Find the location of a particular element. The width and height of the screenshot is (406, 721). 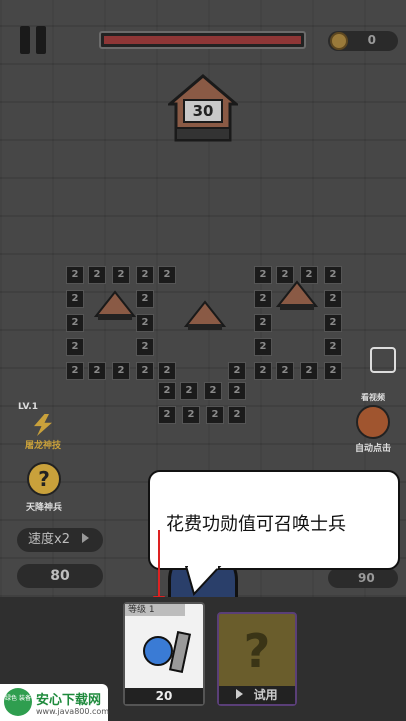

trial-card: ? 试用 is located at coordinates (257, 659).